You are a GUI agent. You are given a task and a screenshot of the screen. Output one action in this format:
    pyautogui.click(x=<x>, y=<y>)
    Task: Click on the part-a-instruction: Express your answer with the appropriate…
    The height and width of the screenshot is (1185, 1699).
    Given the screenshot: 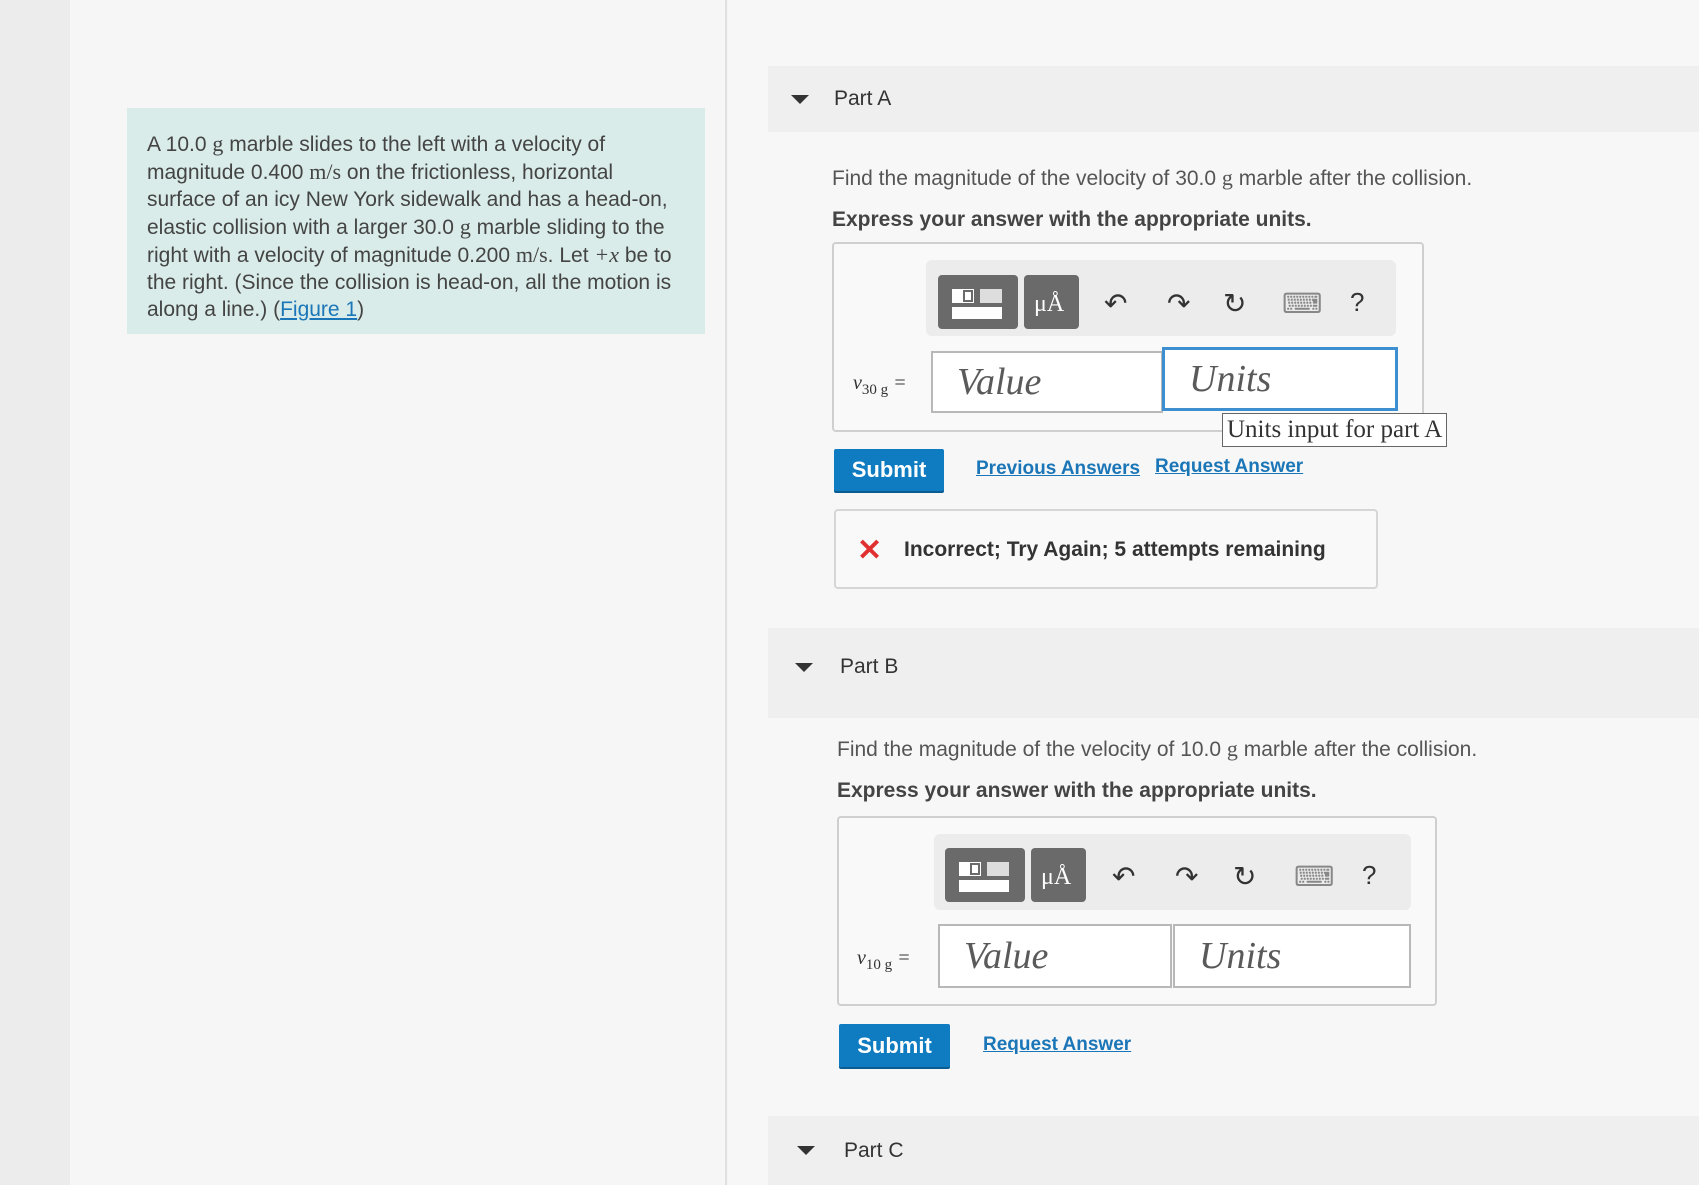 What is the action you would take?
    pyautogui.click(x=1072, y=219)
    